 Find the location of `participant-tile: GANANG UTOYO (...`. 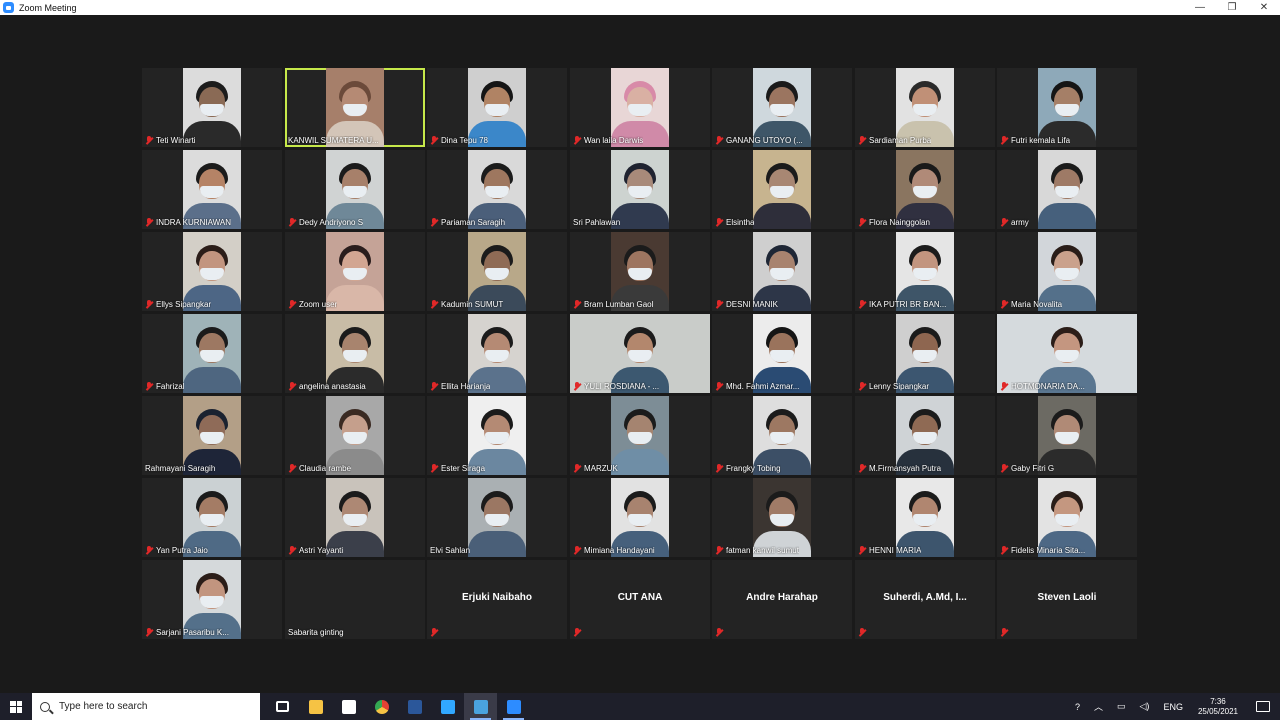

participant-tile: GANANG UTOYO (... is located at coordinates (782, 107).